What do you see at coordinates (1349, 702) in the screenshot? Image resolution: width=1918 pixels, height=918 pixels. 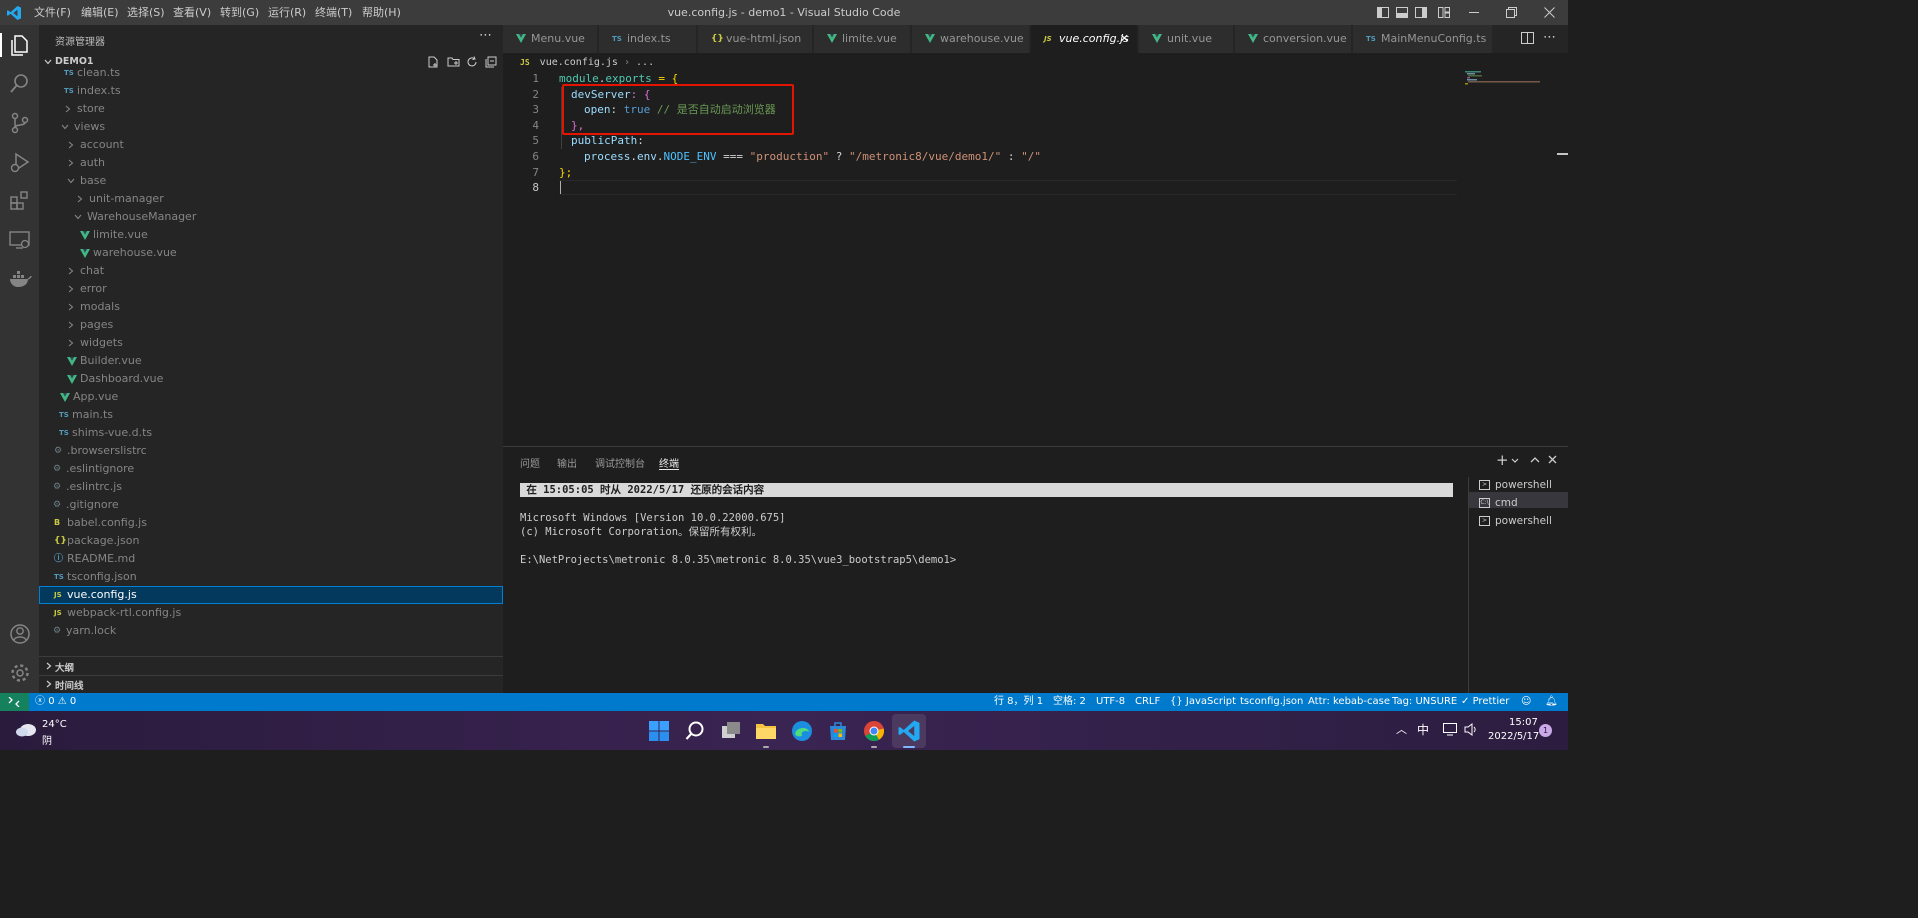 I see `attr-case-indicator: Attr: kebab-case` at bounding box center [1349, 702].